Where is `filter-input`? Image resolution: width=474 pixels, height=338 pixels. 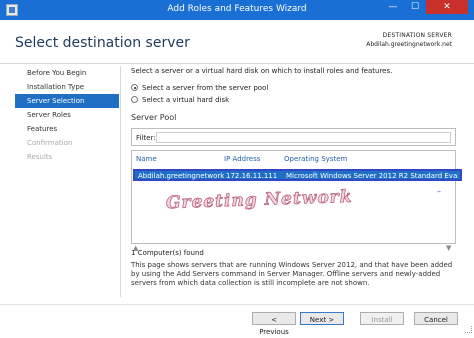
filter-input is located at coordinates (303, 137).